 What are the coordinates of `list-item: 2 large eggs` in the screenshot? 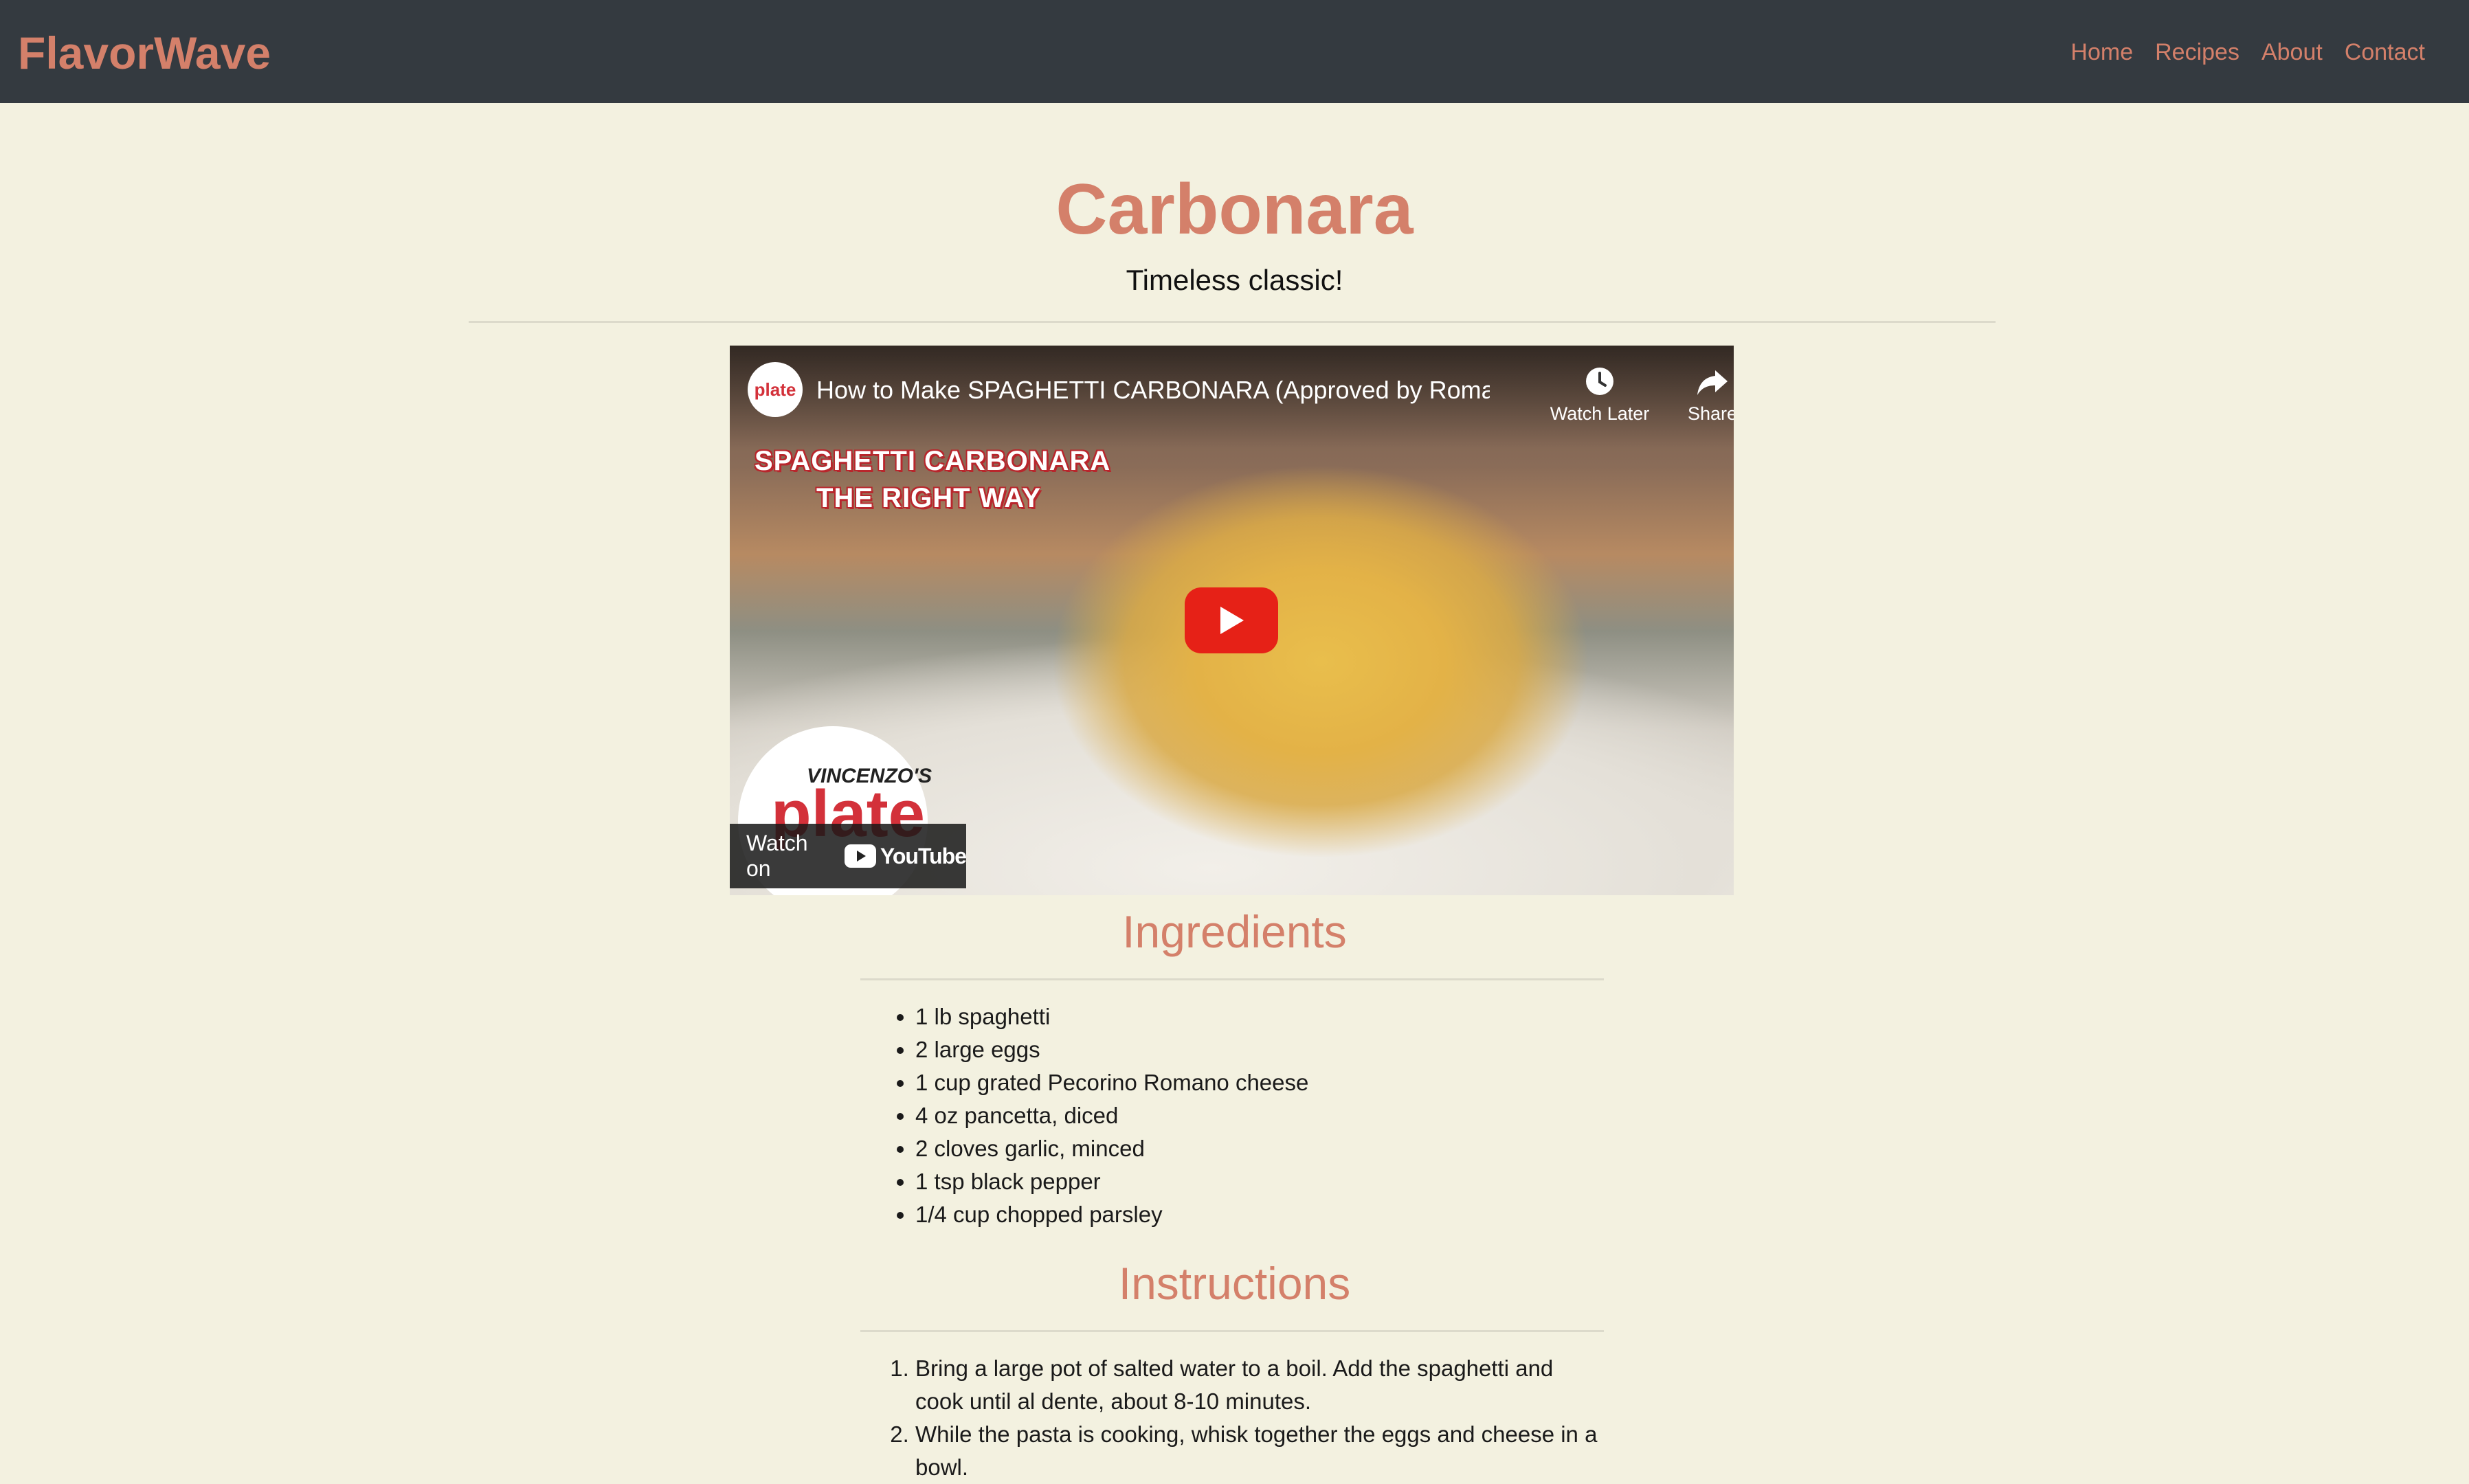 It's located at (1259, 1049).